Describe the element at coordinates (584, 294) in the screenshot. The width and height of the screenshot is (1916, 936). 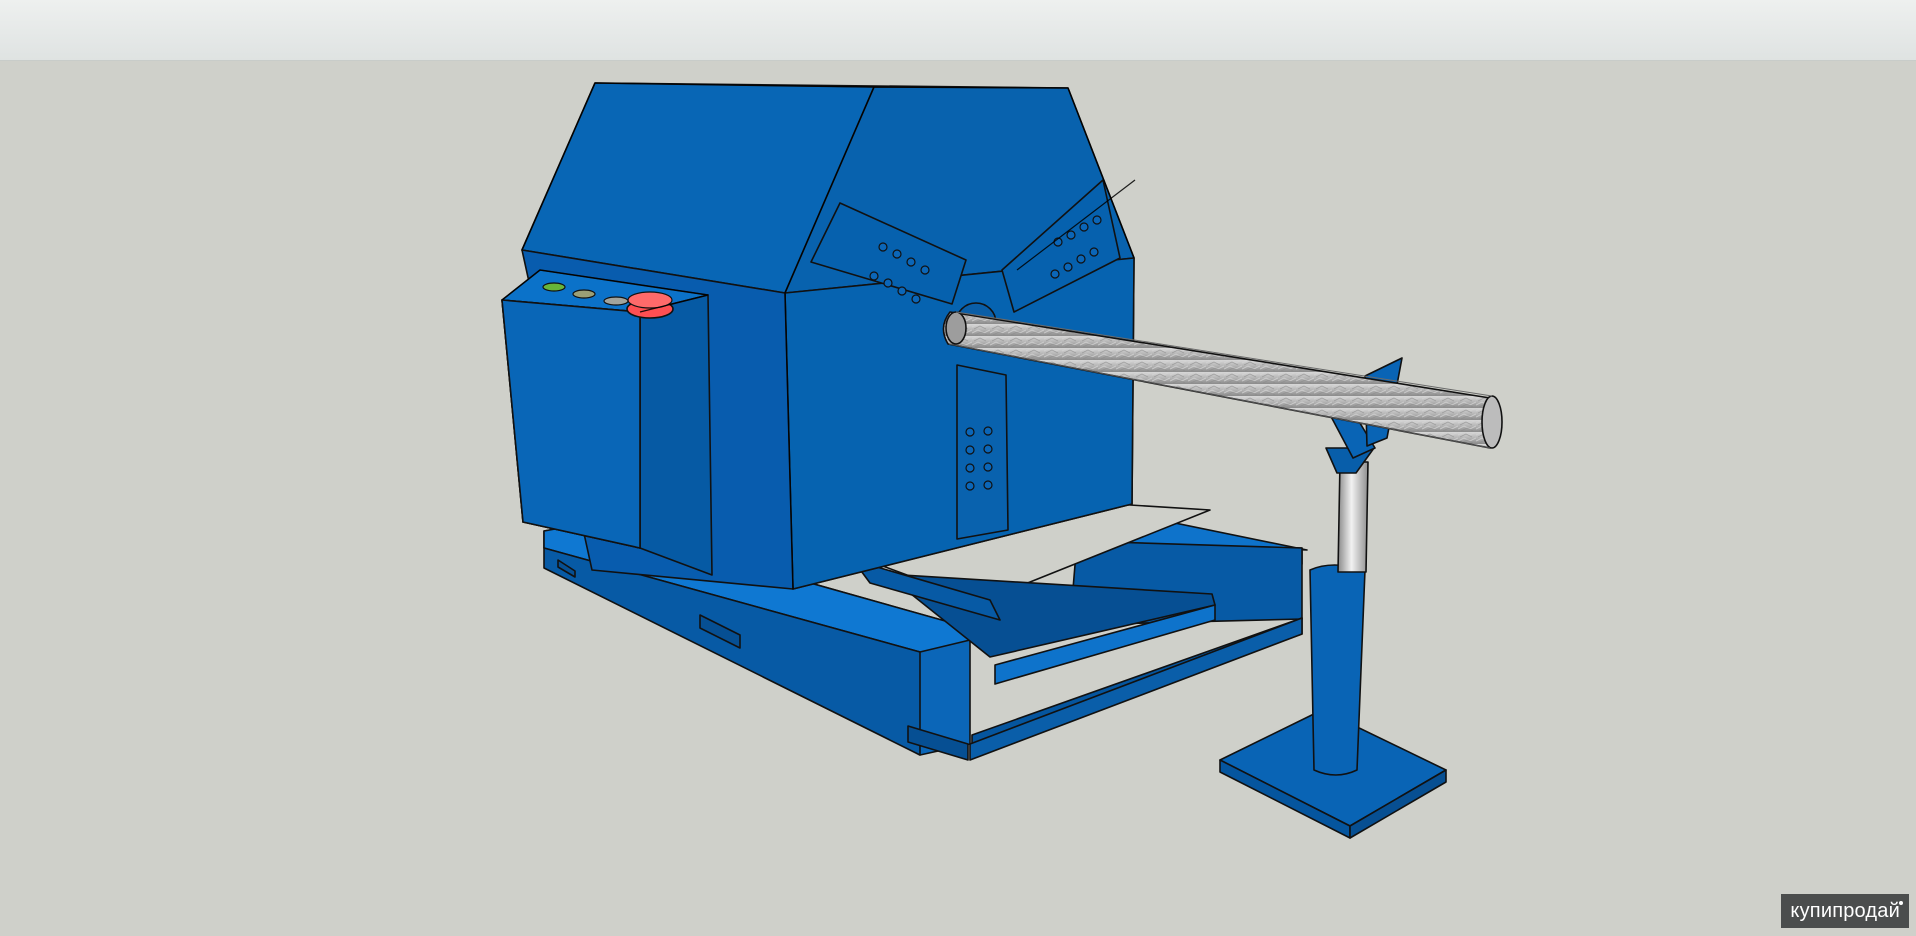
I see `olive-indicator-light` at that location.